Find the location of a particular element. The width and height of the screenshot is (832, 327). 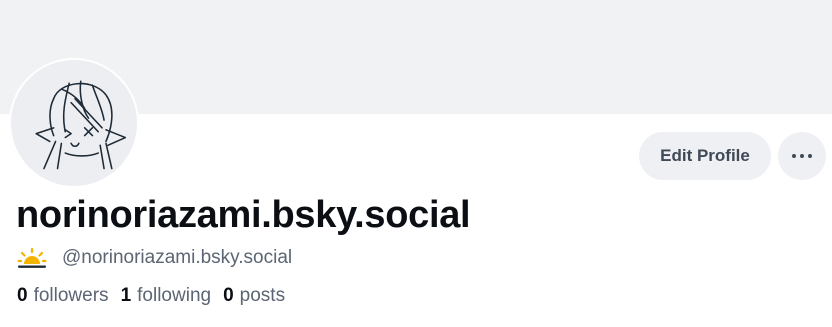

edit-profile-button: Edit Profile is located at coordinates (705, 156).